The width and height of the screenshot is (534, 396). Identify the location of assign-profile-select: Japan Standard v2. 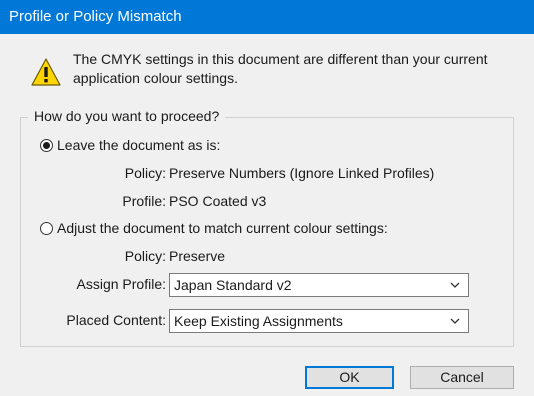
(319, 285).